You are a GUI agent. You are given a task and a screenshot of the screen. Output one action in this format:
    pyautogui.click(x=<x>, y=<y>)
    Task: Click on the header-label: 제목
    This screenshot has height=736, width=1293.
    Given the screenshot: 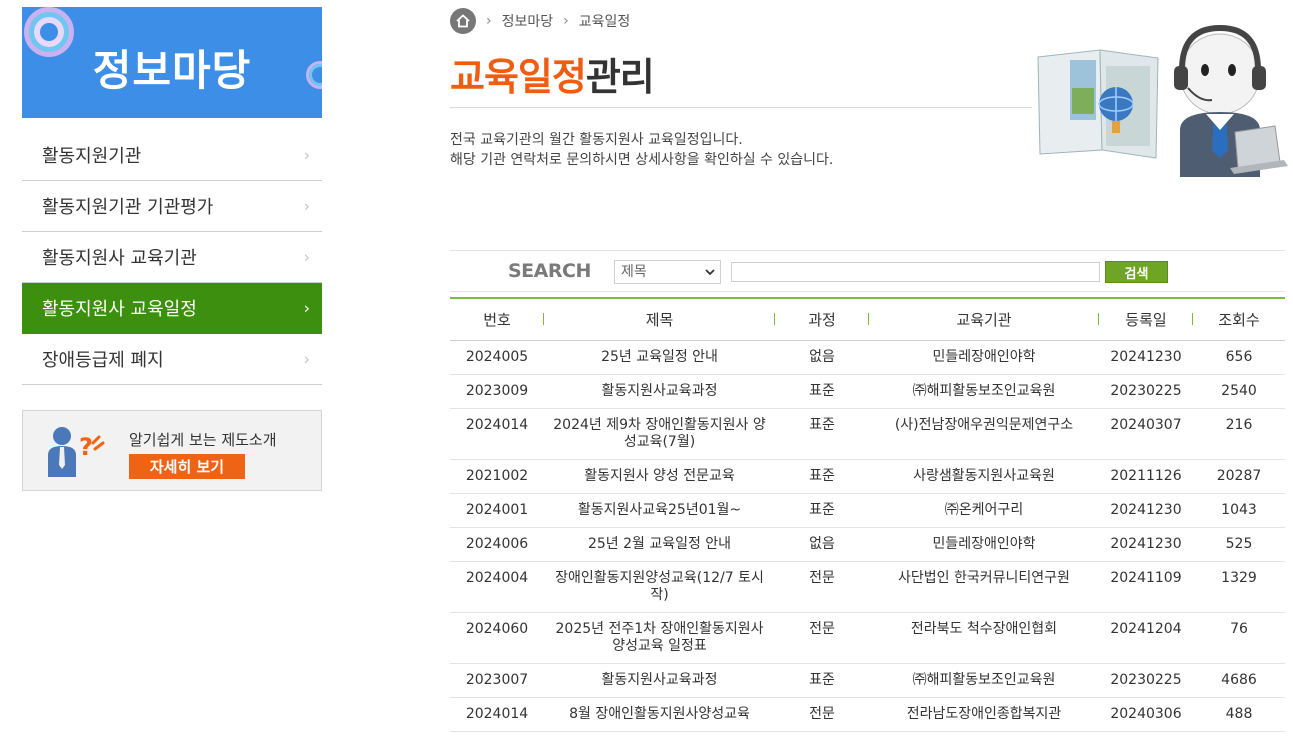 What is the action you would take?
    pyautogui.click(x=659, y=319)
    